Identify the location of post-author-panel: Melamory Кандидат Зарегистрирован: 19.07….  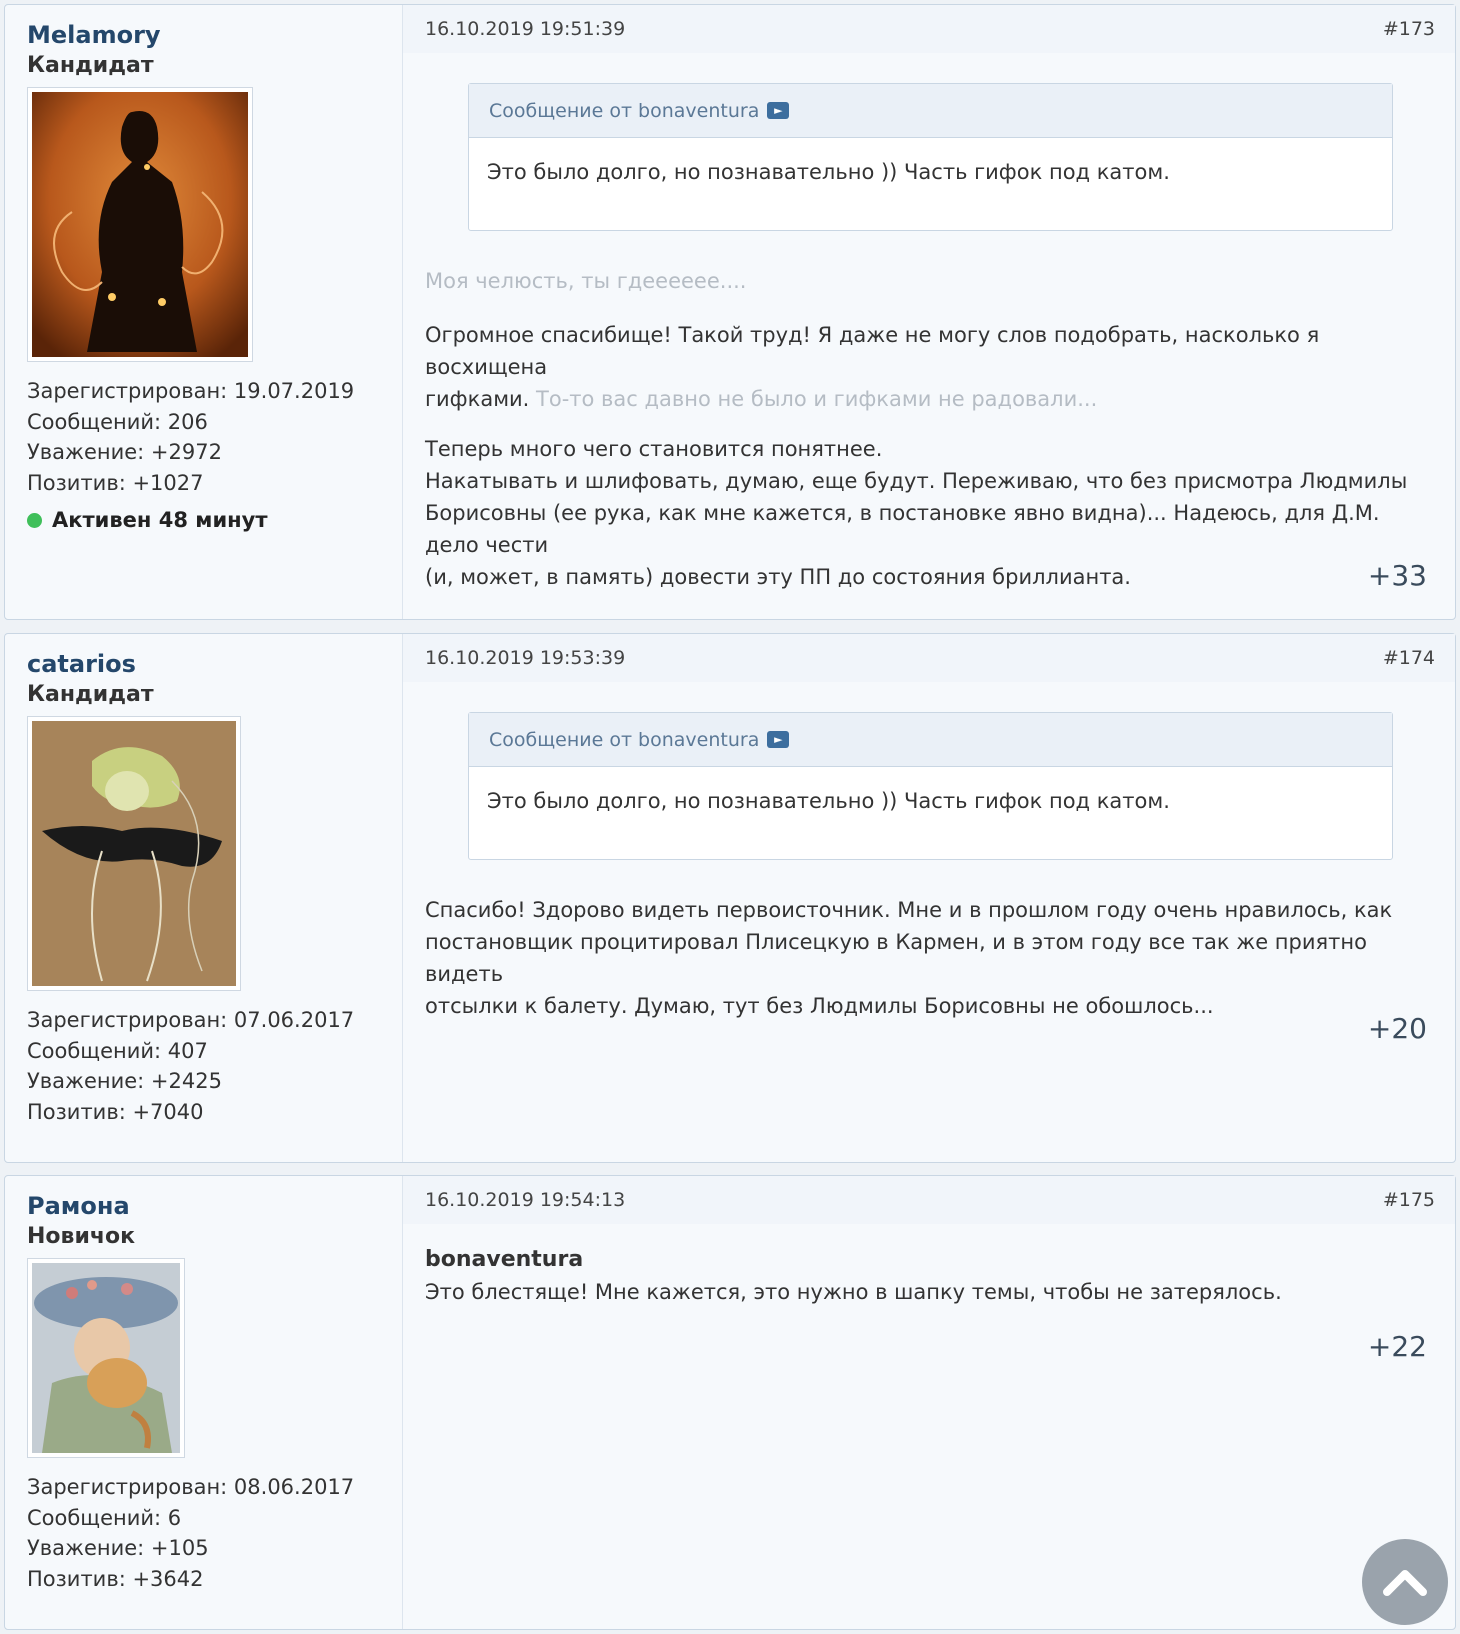
(204, 312).